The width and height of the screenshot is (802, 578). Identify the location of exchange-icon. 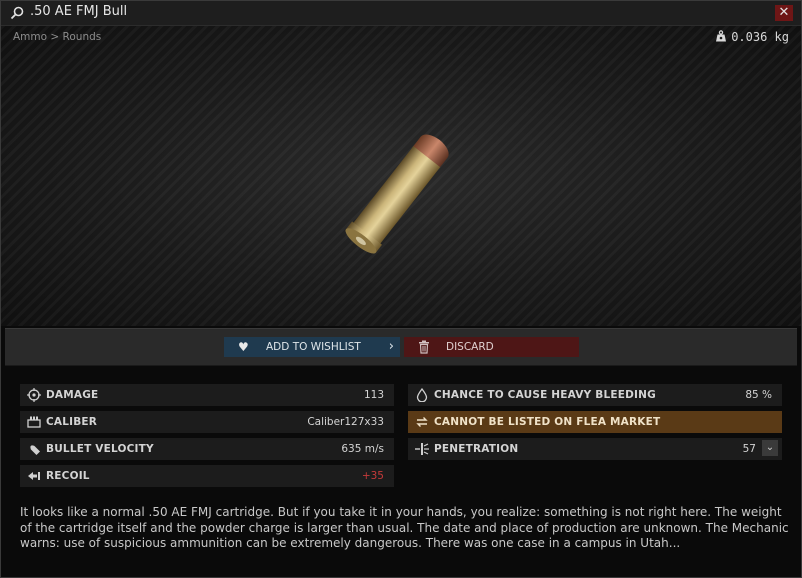
(422, 422).